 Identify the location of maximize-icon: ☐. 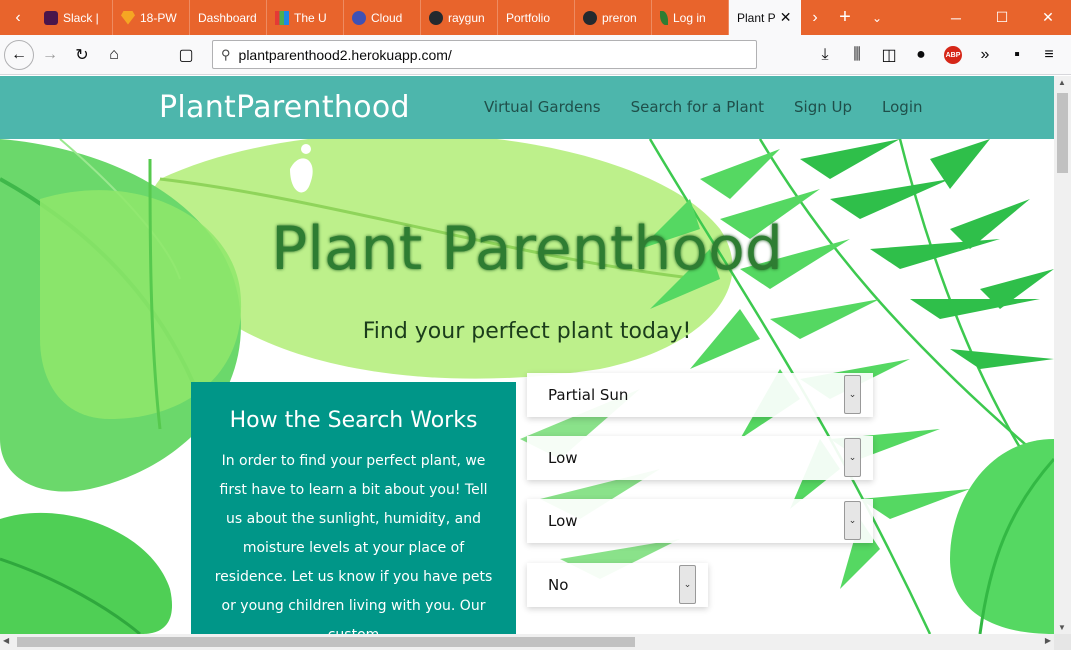
(1002, 17).